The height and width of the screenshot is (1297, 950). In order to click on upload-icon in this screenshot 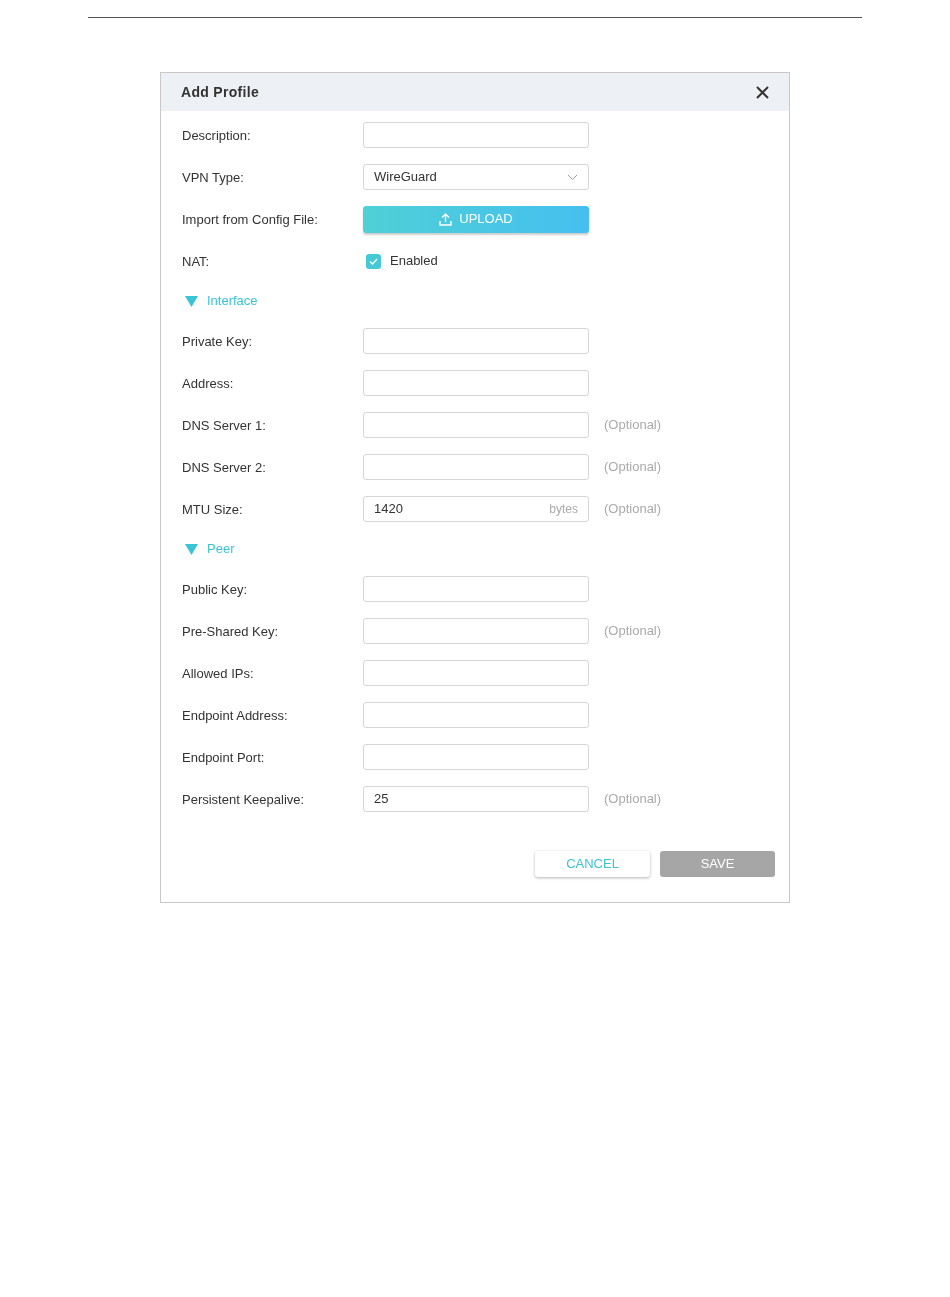, I will do `click(446, 219)`.